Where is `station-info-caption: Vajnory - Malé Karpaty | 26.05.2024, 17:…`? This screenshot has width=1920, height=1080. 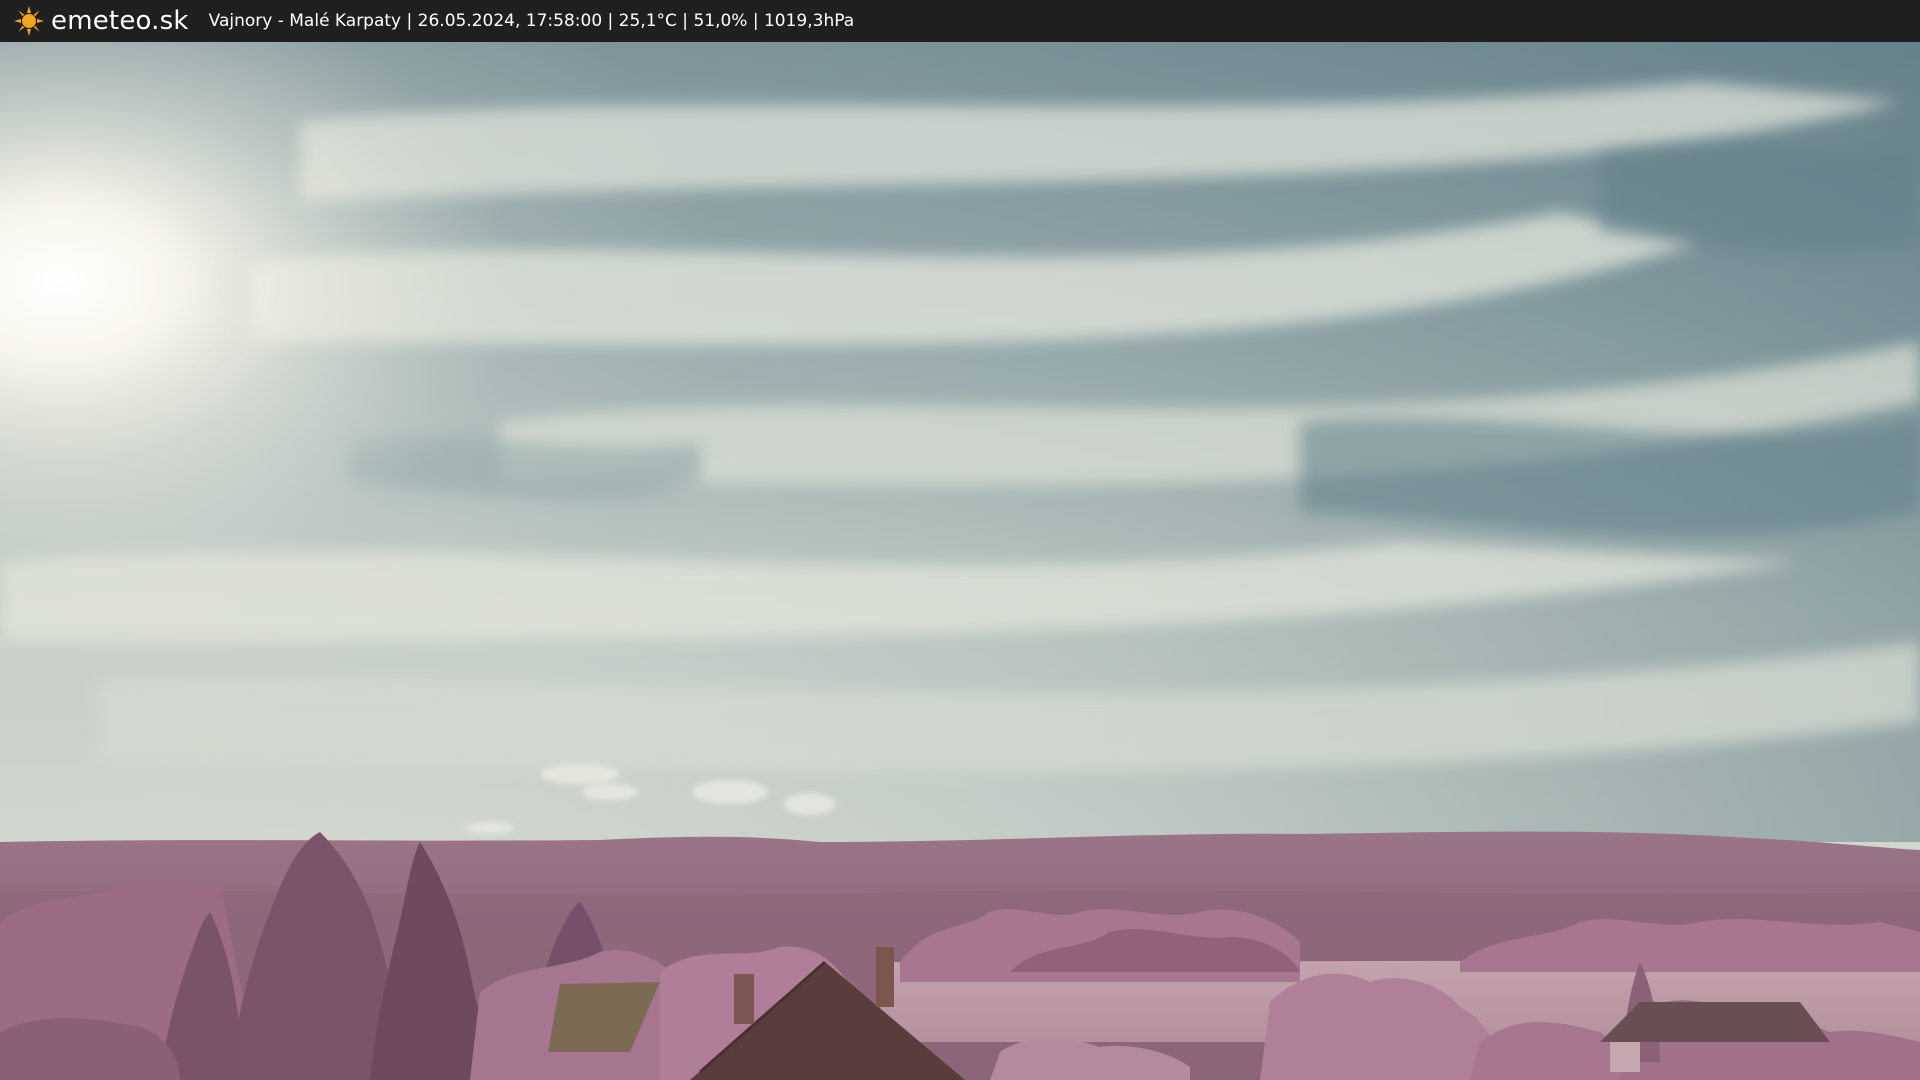
station-info-caption: Vajnory - Malé Karpaty | 26.05.2024, 17:… is located at coordinates (531, 21).